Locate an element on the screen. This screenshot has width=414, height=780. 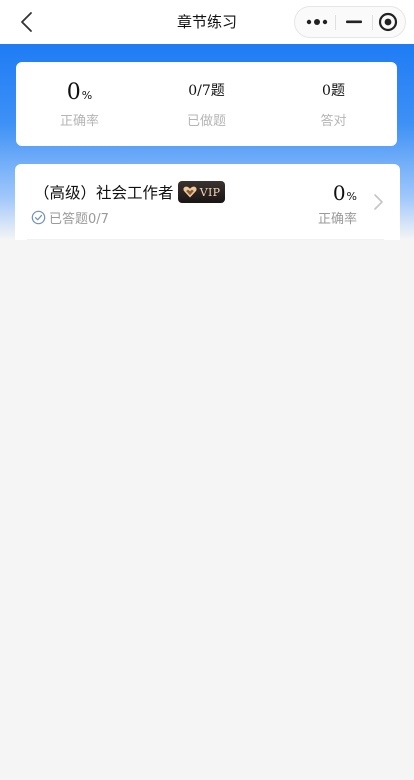
answered-progress: 已答题0/7 is located at coordinates (70, 217).